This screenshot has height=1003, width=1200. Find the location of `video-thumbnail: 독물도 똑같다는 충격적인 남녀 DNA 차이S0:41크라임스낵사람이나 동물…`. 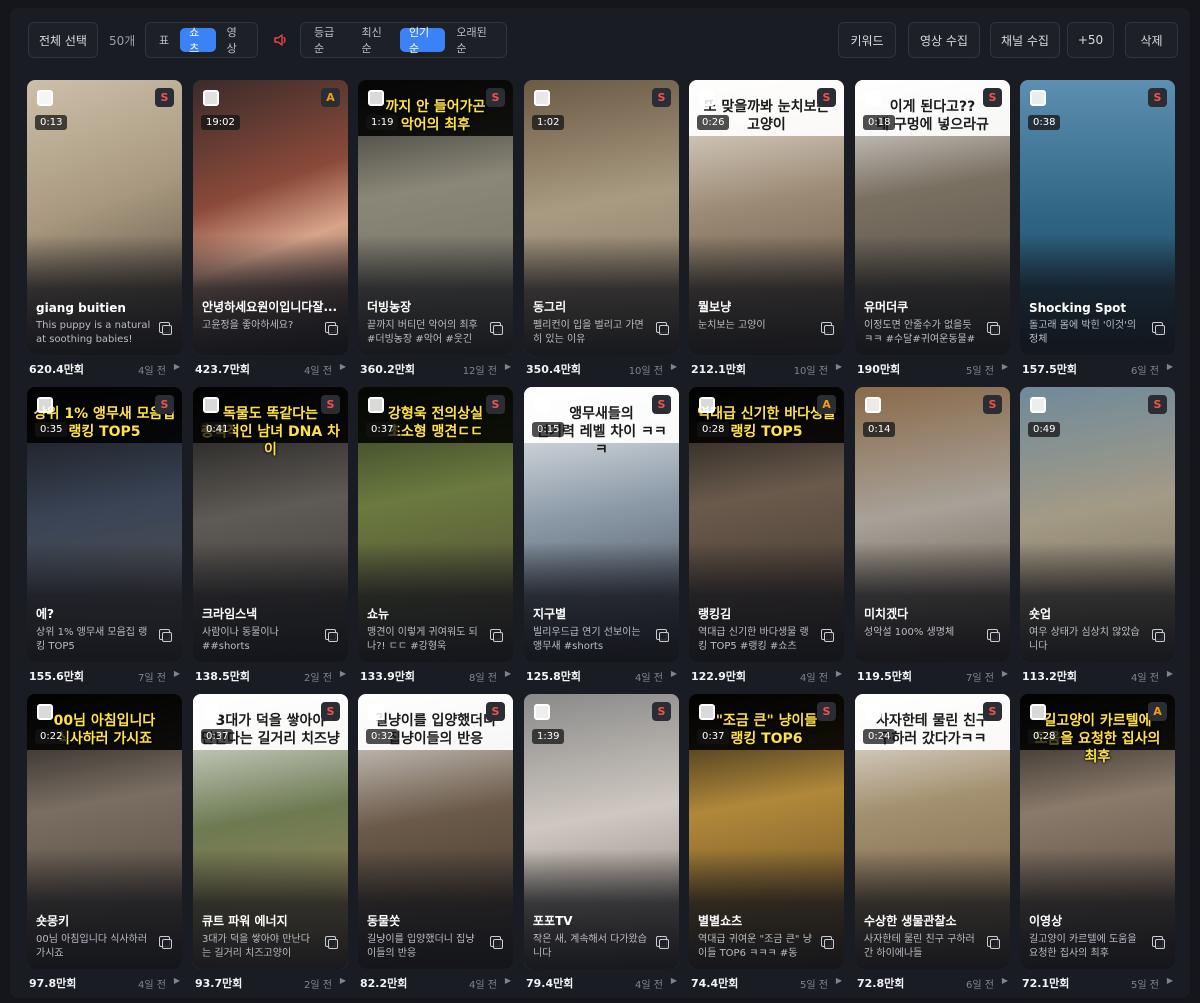

video-thumbnail: 독물도 똑같다는 충격적인 남녀 DNA 차이S0:41크라임스낵사람이나 동물… is located at coordinates (270, 524).